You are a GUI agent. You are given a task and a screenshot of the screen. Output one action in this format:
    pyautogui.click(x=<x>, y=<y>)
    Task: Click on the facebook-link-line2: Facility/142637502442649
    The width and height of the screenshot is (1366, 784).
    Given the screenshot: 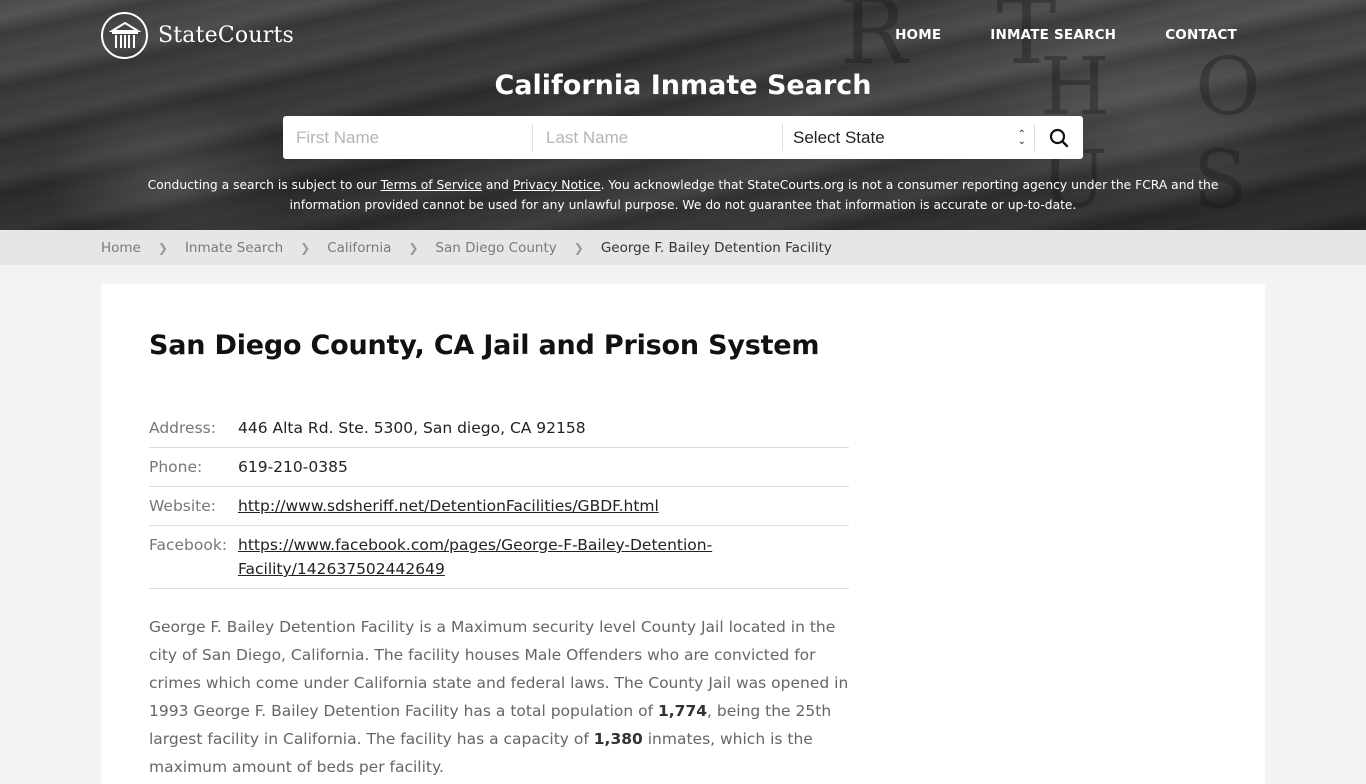 What is the action you would take?
    pyautogui.click(x=341, y=569)
    